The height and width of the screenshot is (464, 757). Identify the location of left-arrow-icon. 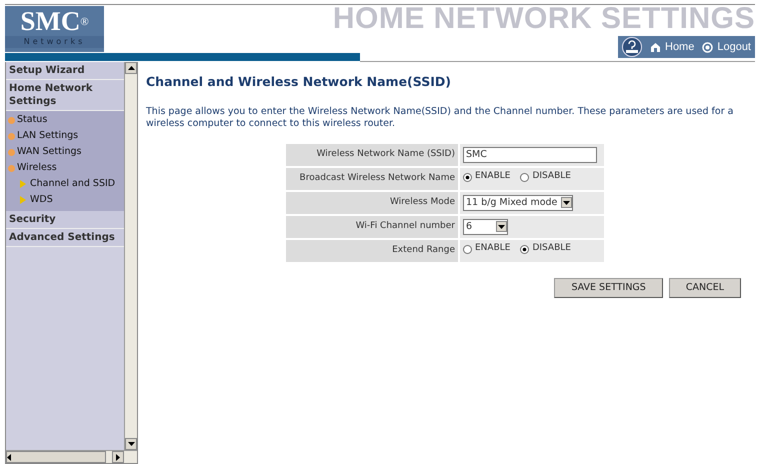
(9, 457).